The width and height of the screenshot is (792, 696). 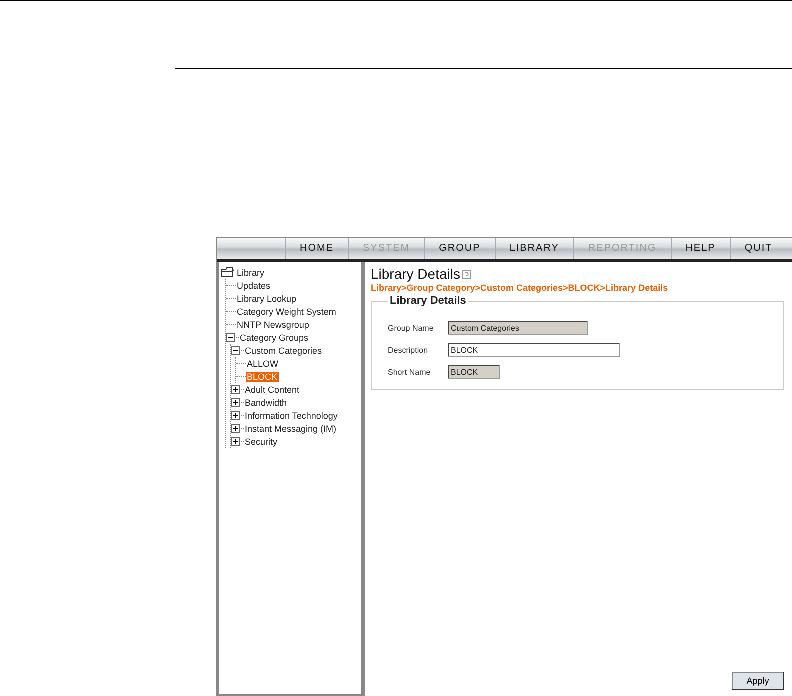 What do you see at coordinates (273, 325) in the screenshot?
I see `tree-item: NNTP Newsgroup` at bounding box center [273, 325].